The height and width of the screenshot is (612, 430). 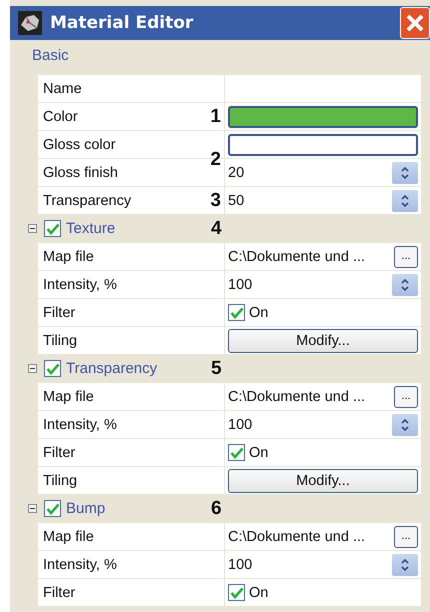 I want to click on callout-number: 3, so click(x=215, y=201).